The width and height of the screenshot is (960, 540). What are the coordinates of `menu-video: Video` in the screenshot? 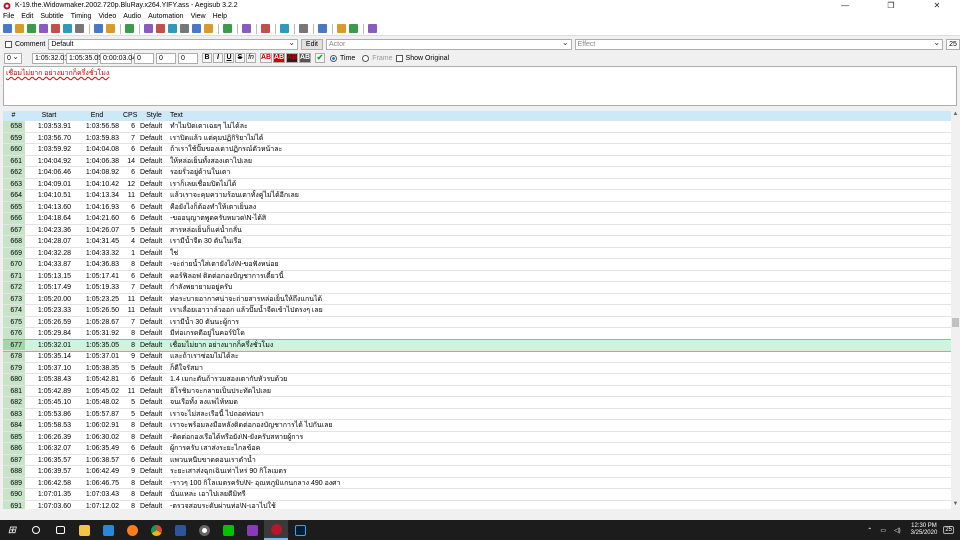 It's located at (107, 16).